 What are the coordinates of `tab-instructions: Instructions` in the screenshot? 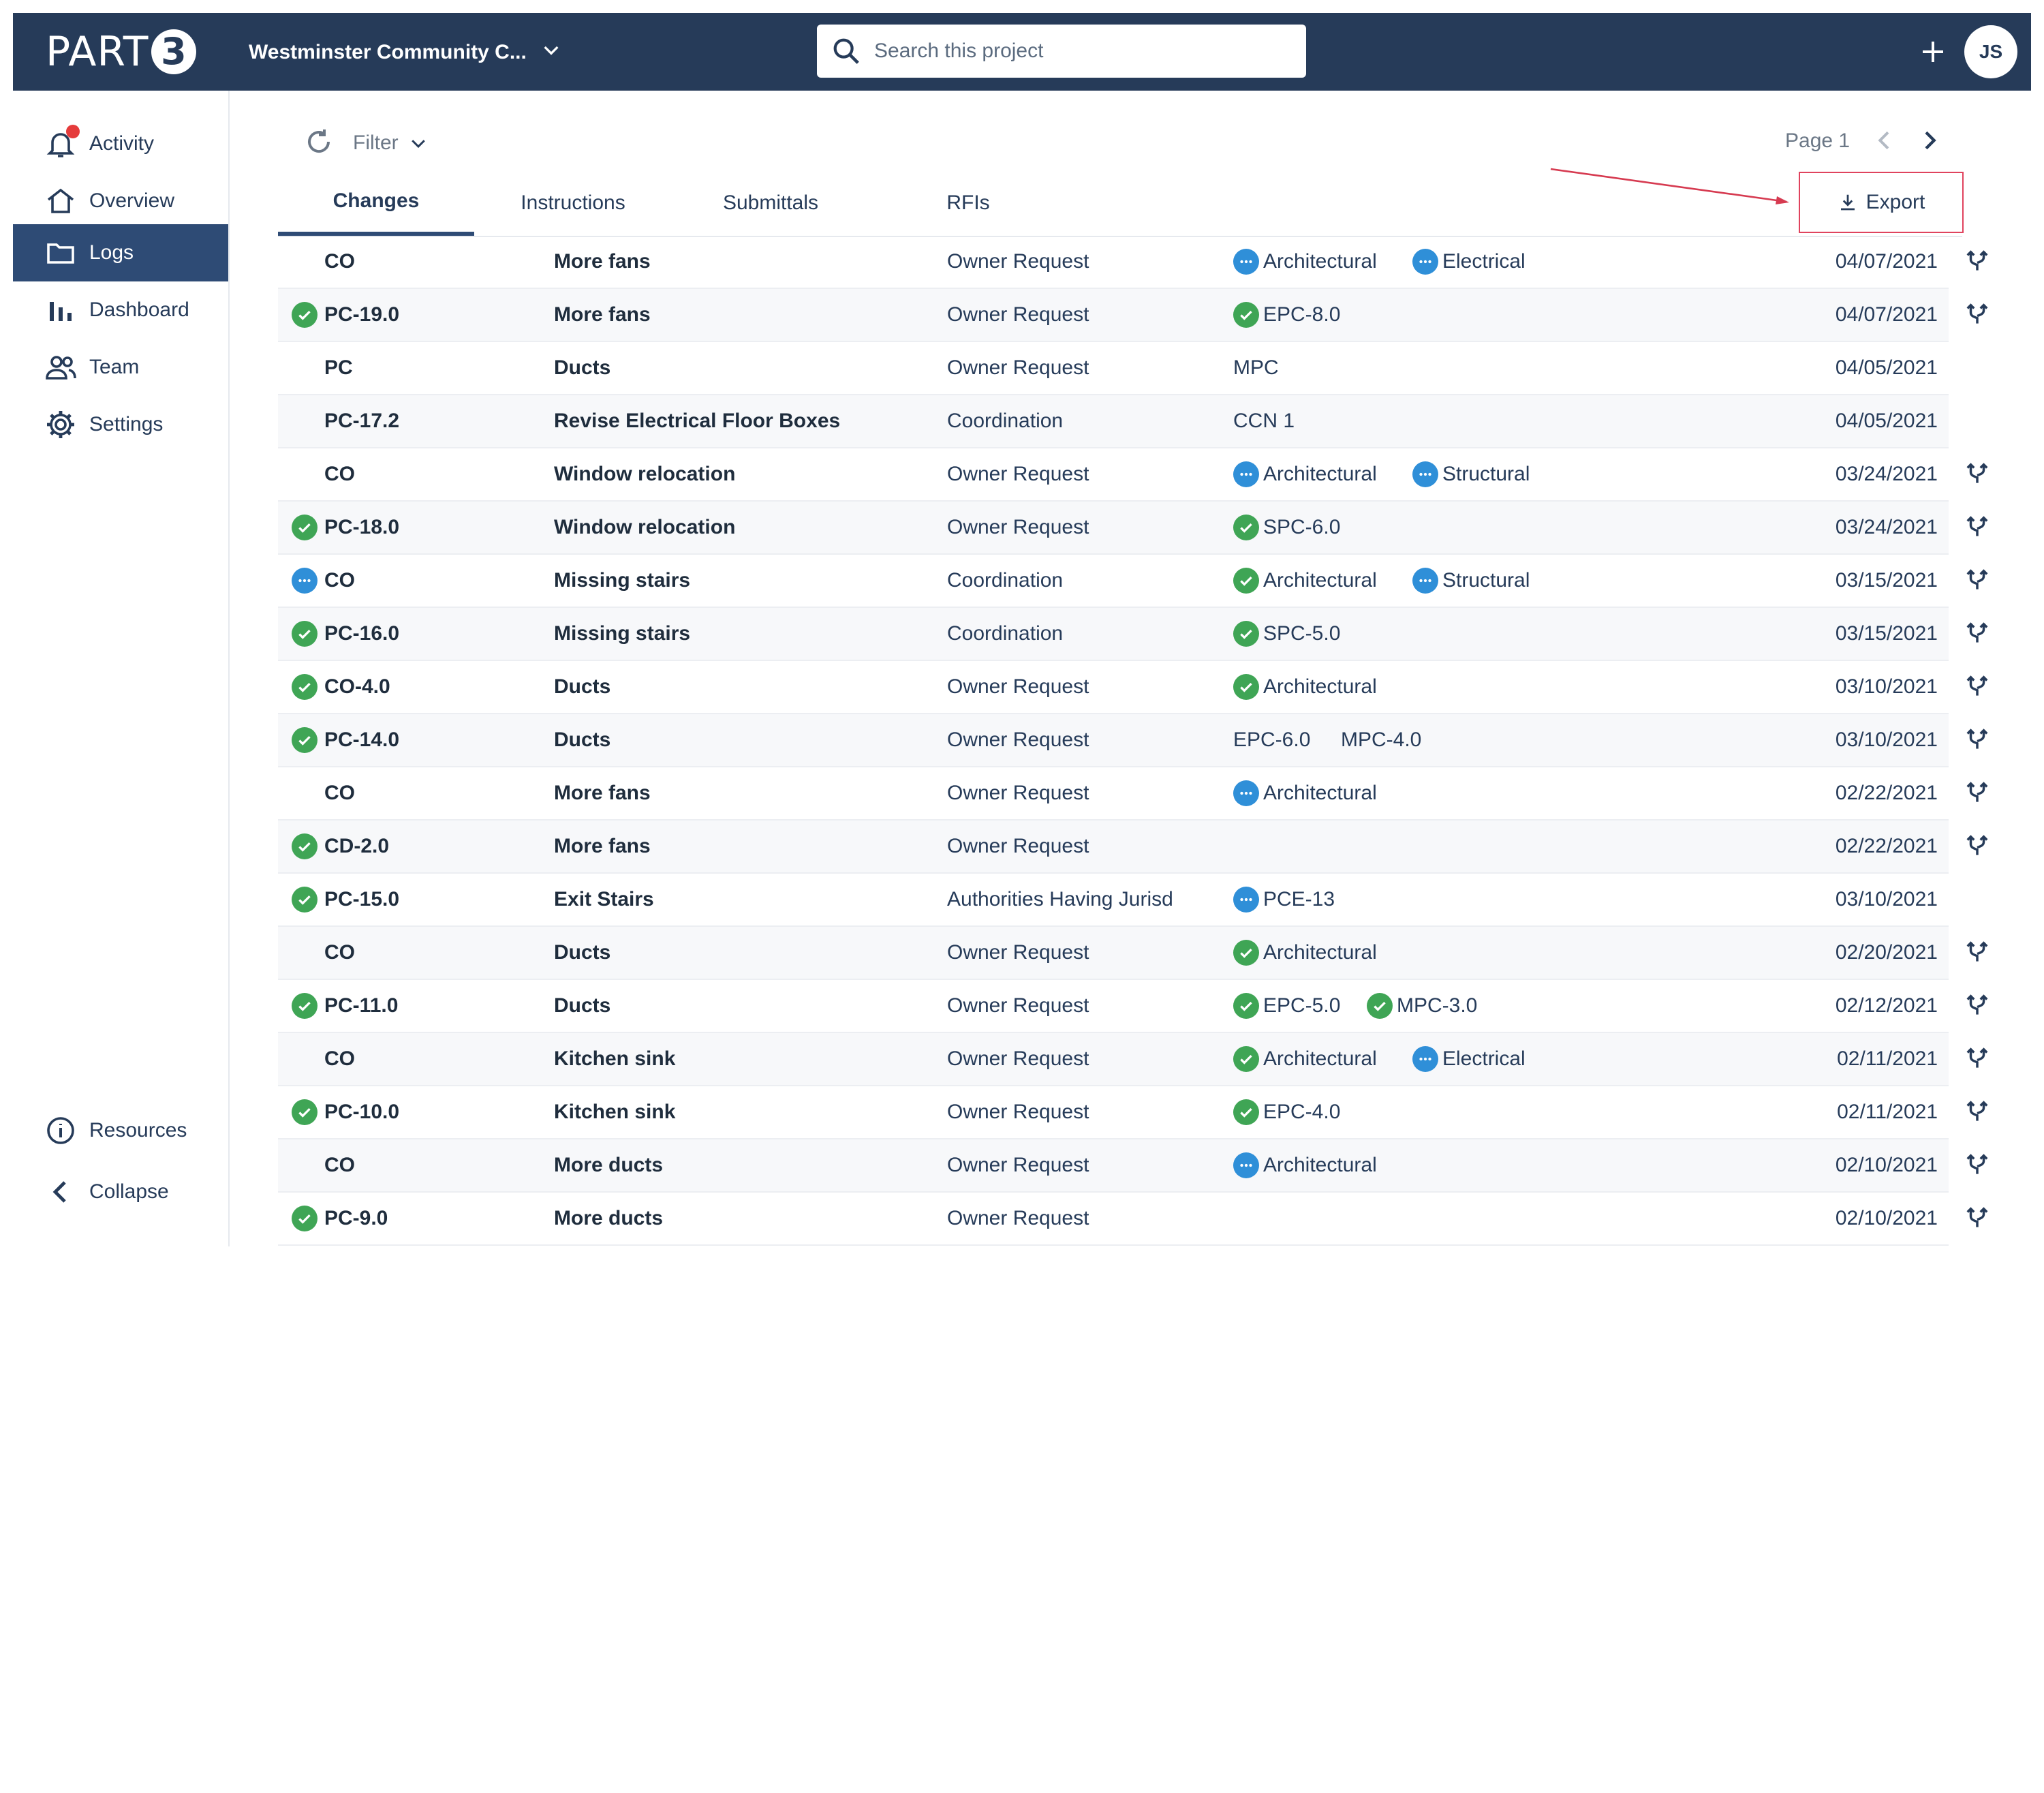 It's located at (573, 203).